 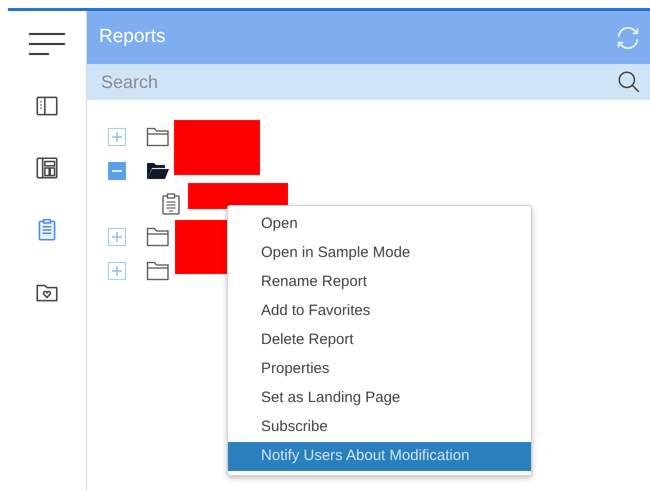 I want to click on menu-item: Subscribe, so click(x=379, y=427).